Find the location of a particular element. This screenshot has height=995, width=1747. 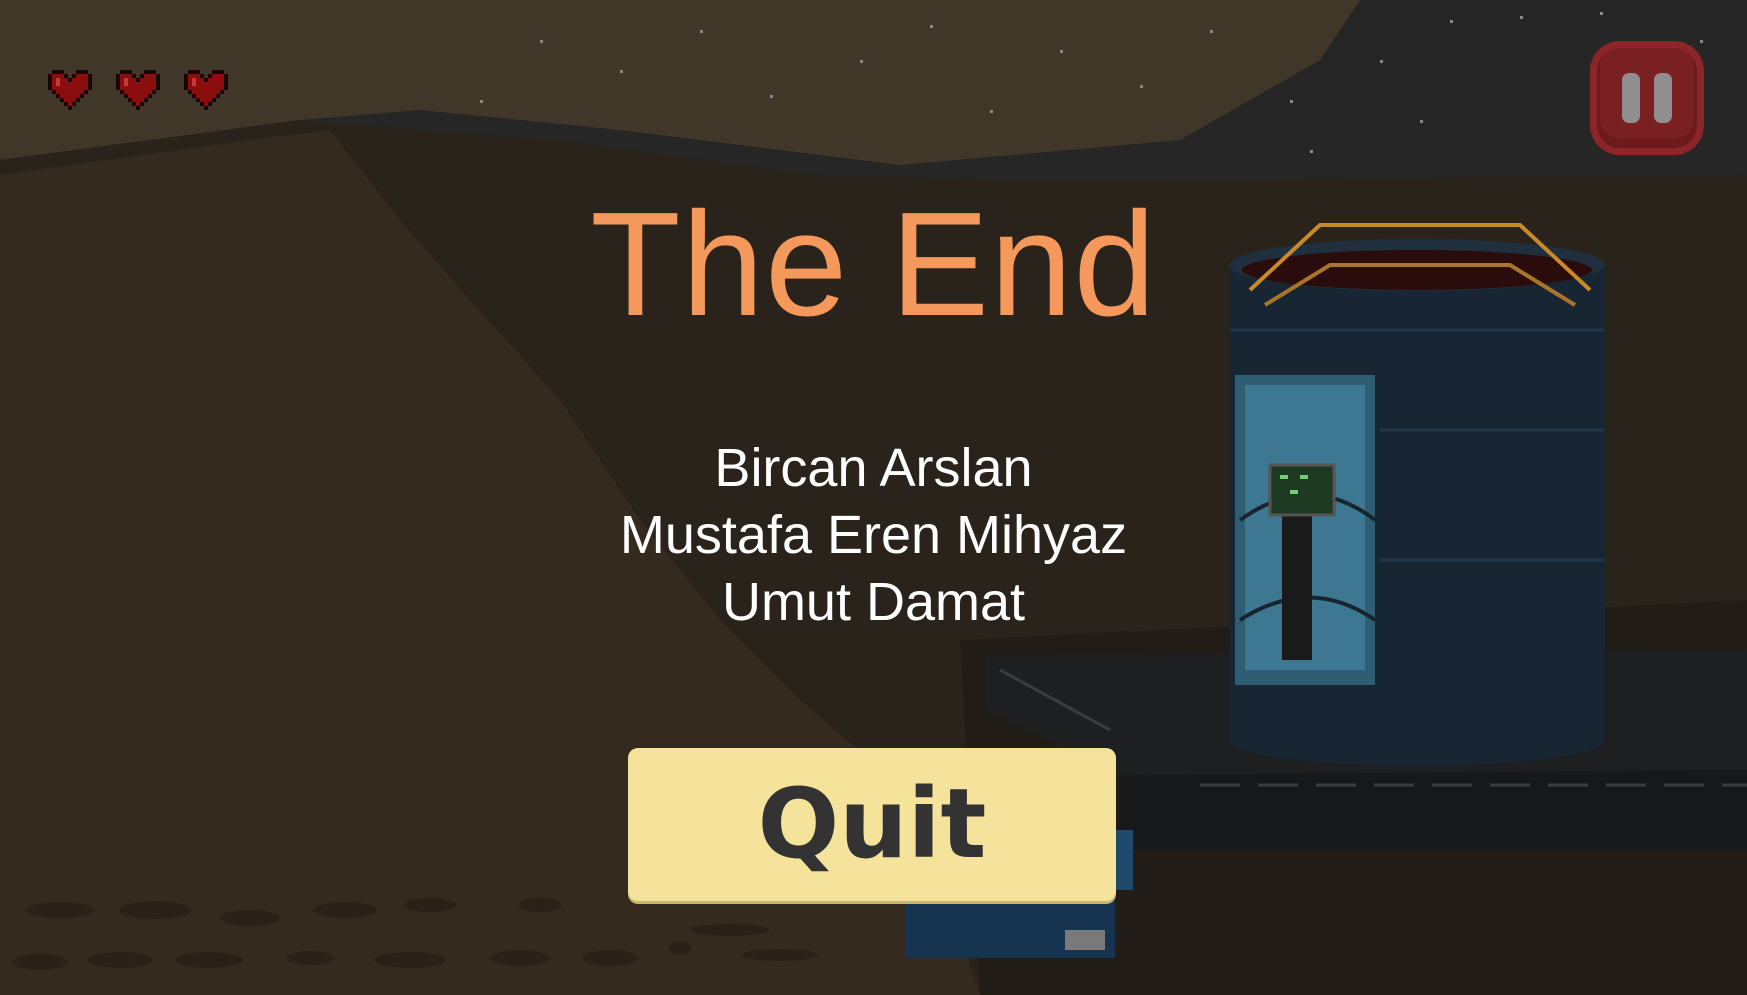

lives-display is located at coordinates (140, 92).